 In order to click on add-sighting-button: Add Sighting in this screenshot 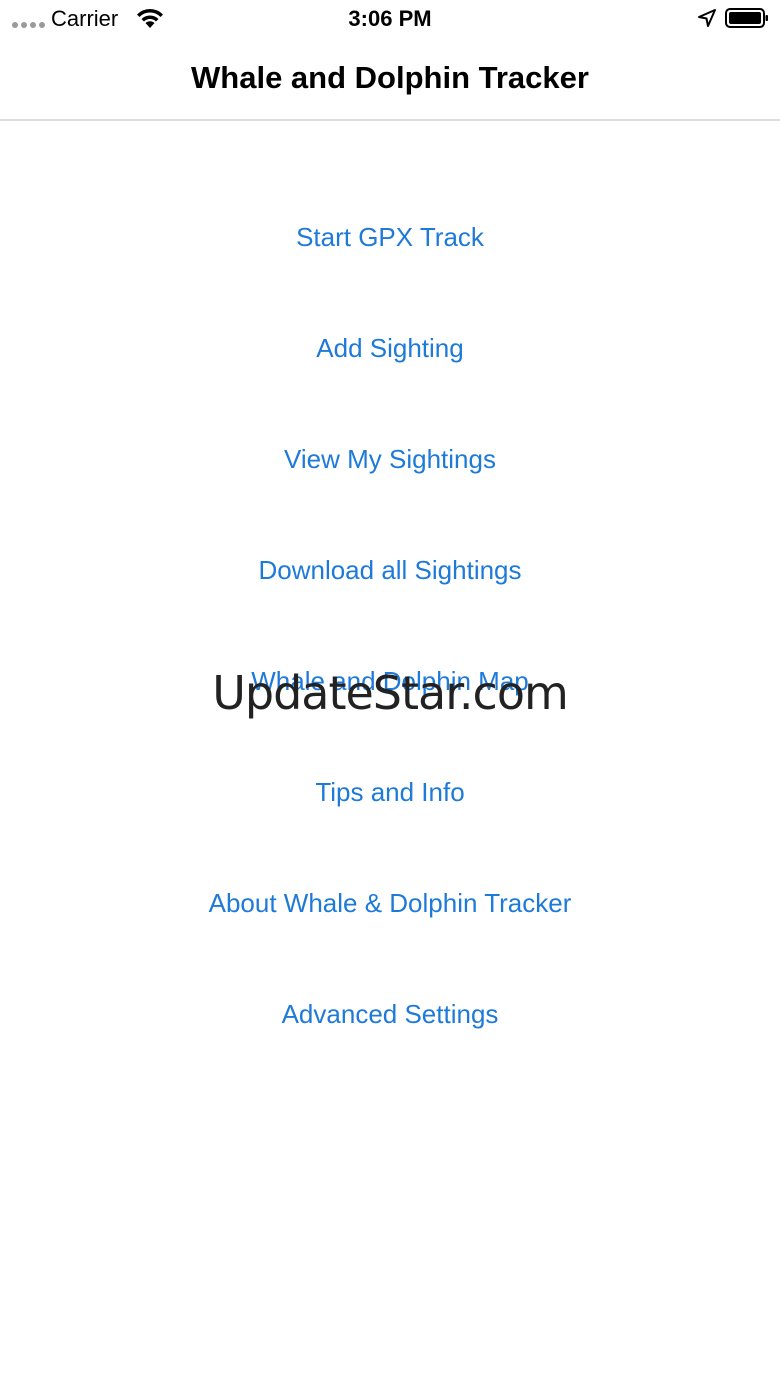, I will do `click(390, 348)`.